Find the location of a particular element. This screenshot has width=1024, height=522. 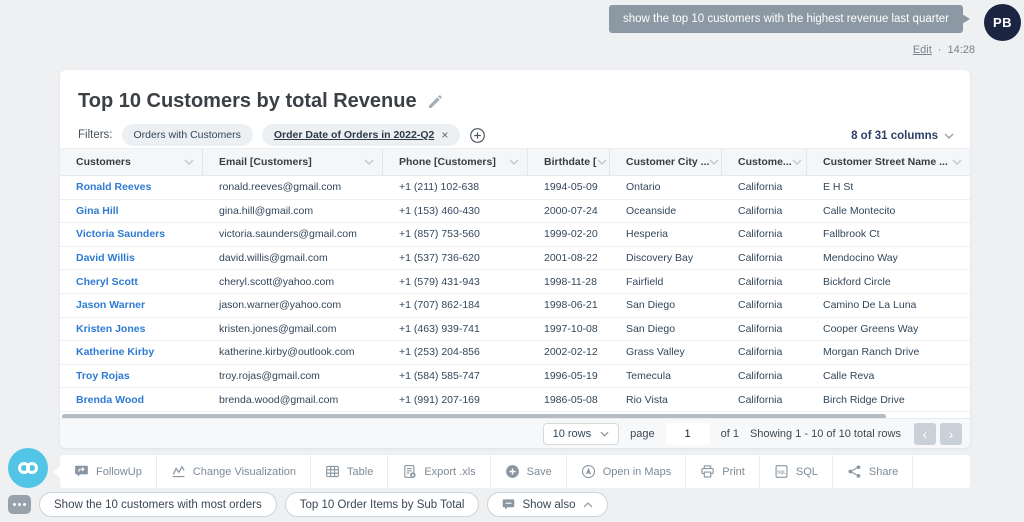

customer-link: Jason Warner is located at coordinates (110, 305).